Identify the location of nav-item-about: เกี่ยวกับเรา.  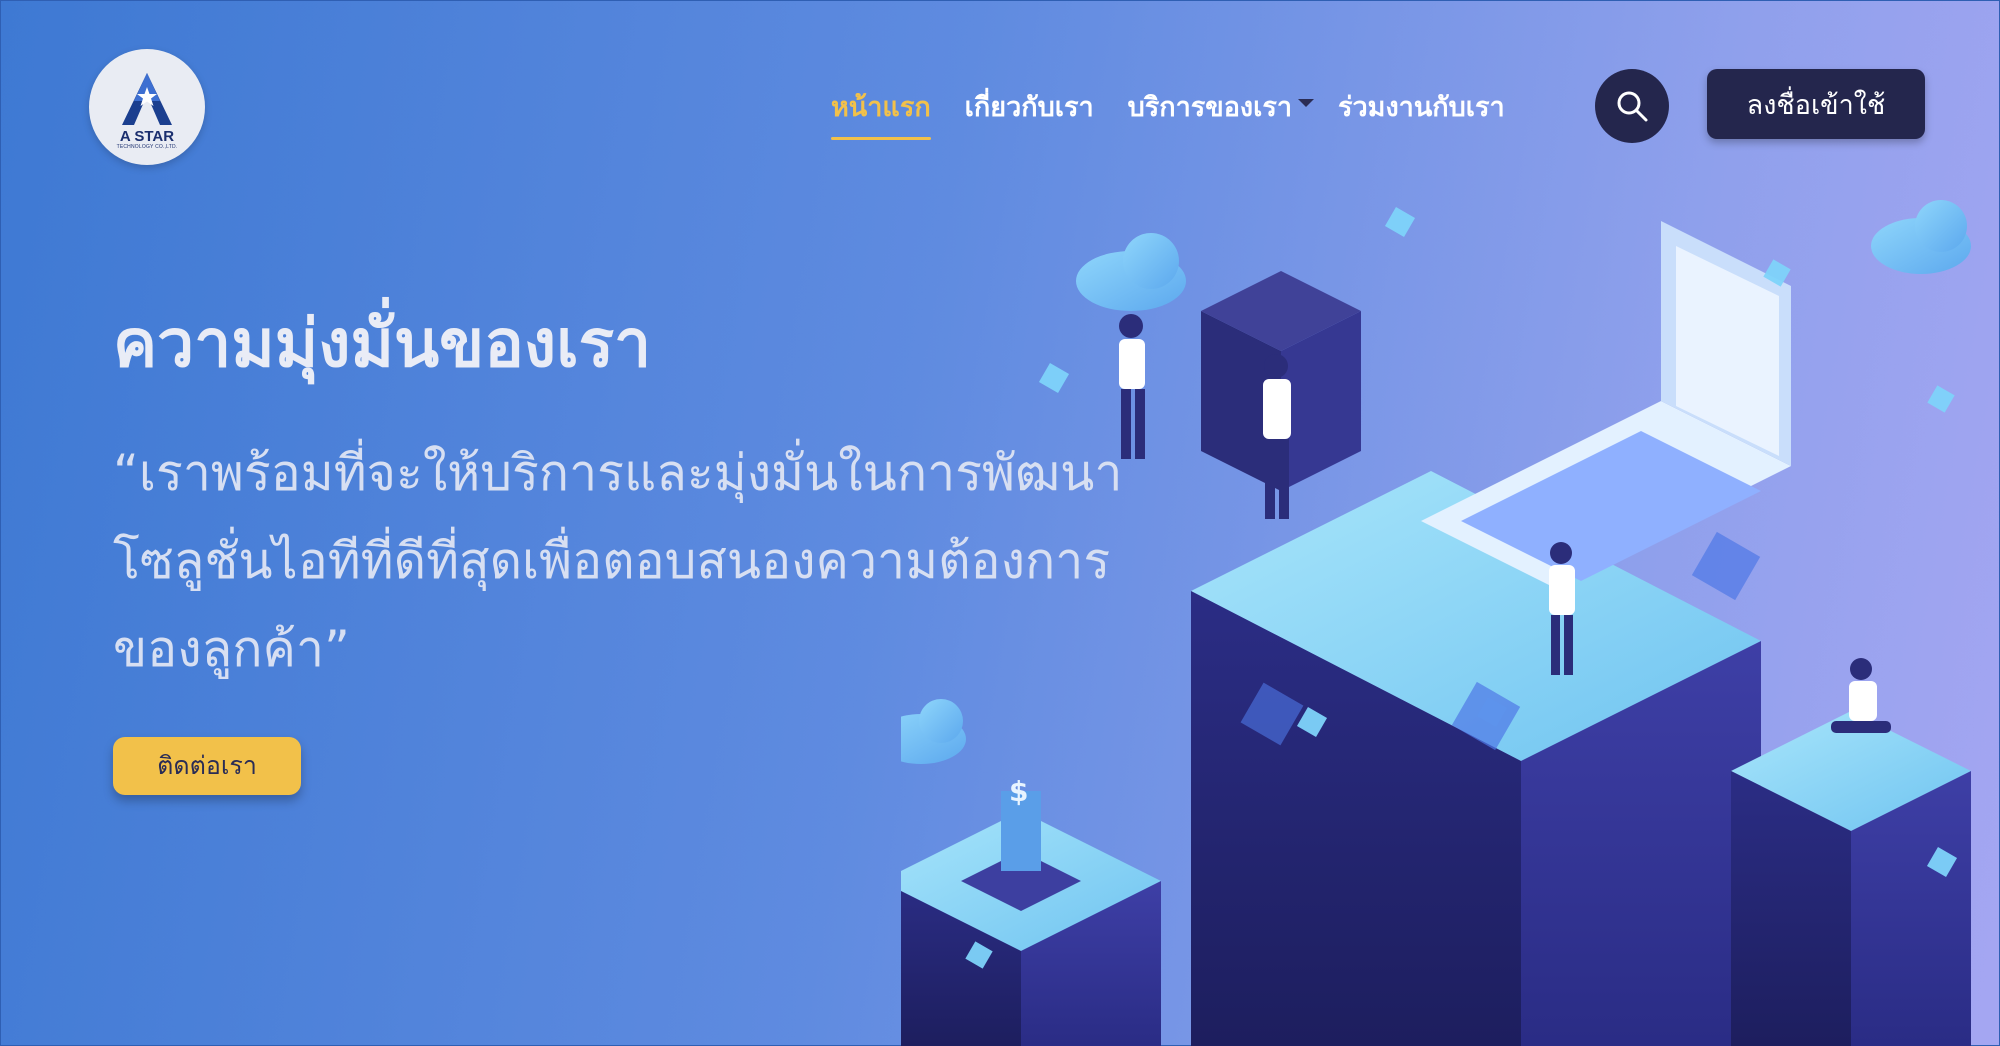
(1029, 106).